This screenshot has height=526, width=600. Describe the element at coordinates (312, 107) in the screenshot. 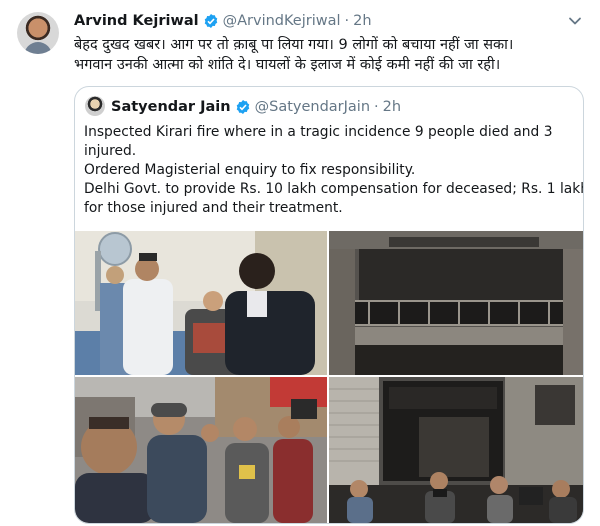

I see `quoted-author-handle: @SatyendarJain` at that location.